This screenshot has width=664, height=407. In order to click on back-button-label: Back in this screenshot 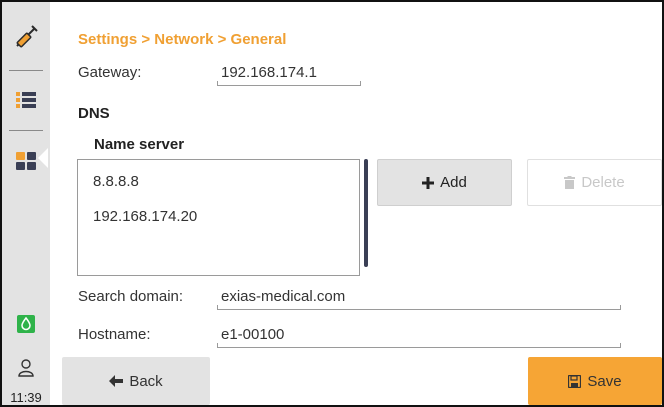, I will do `click(146, 381)`.